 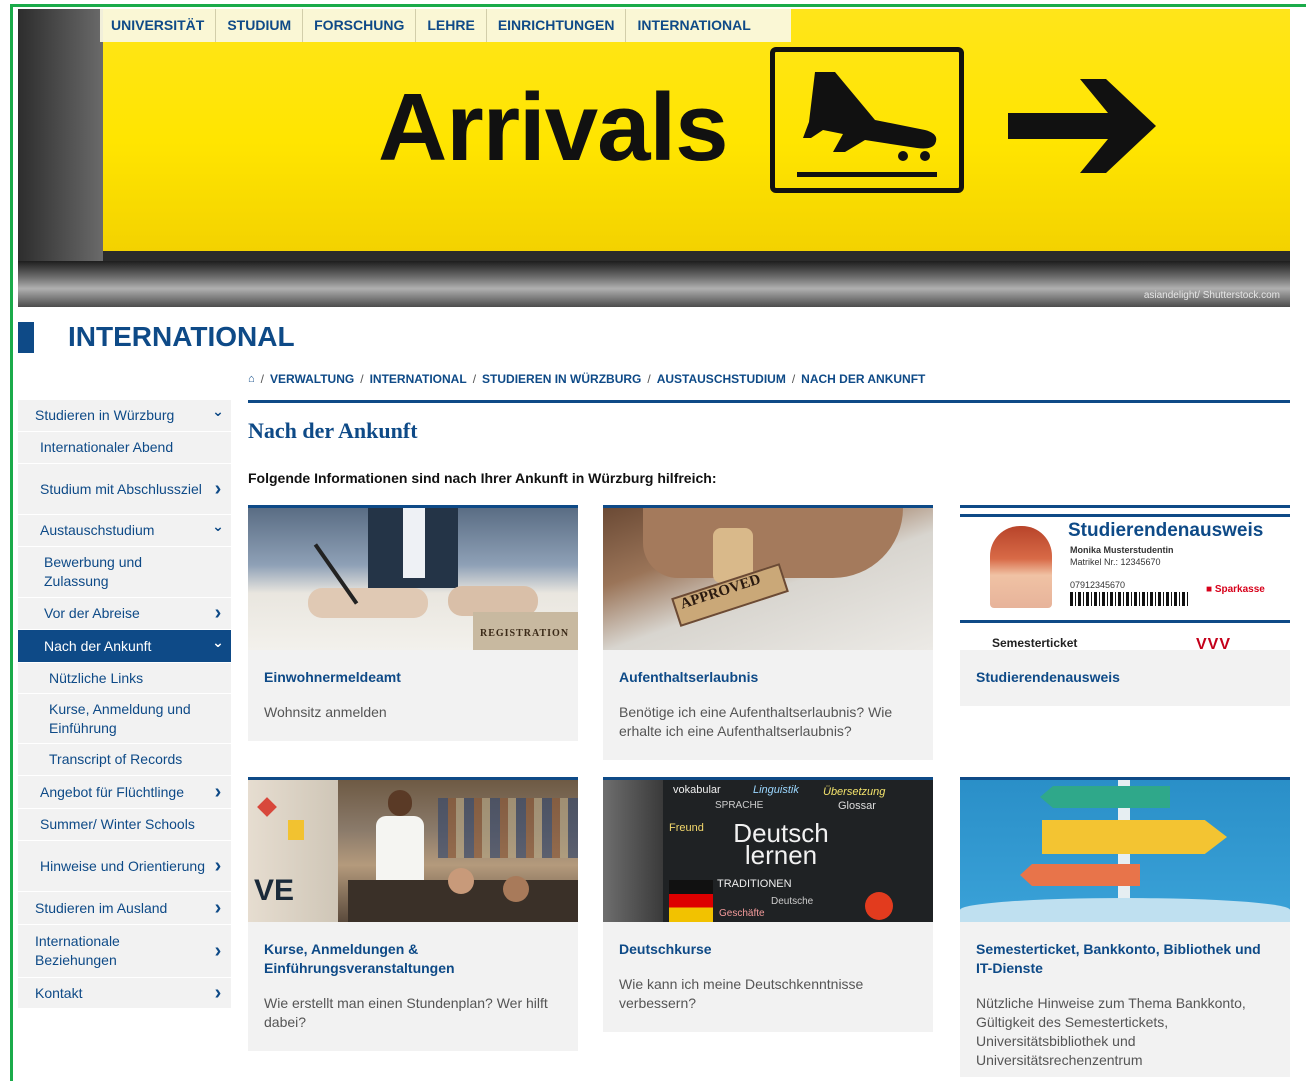 What do you see at coordinates (260, 25) in the screenshot?
I see `nav-studium: STUDIUM` at bounding box center [260, 25].